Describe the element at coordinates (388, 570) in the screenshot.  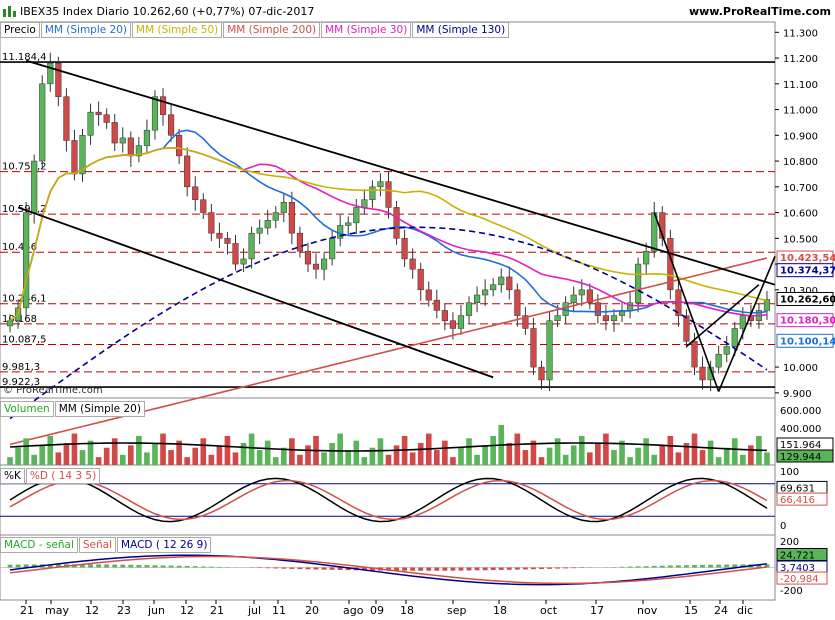
I see `macd-signal-line` at that location.